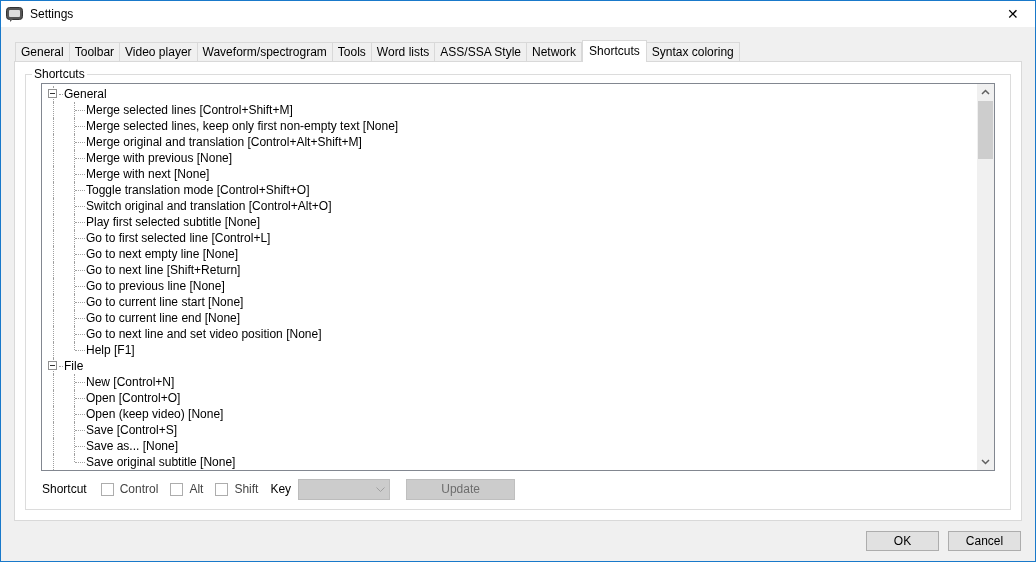  What do you see at coordinates (158, 51) in the screenshot?
I see `tab: Video player` at bounding box center [158, 51].